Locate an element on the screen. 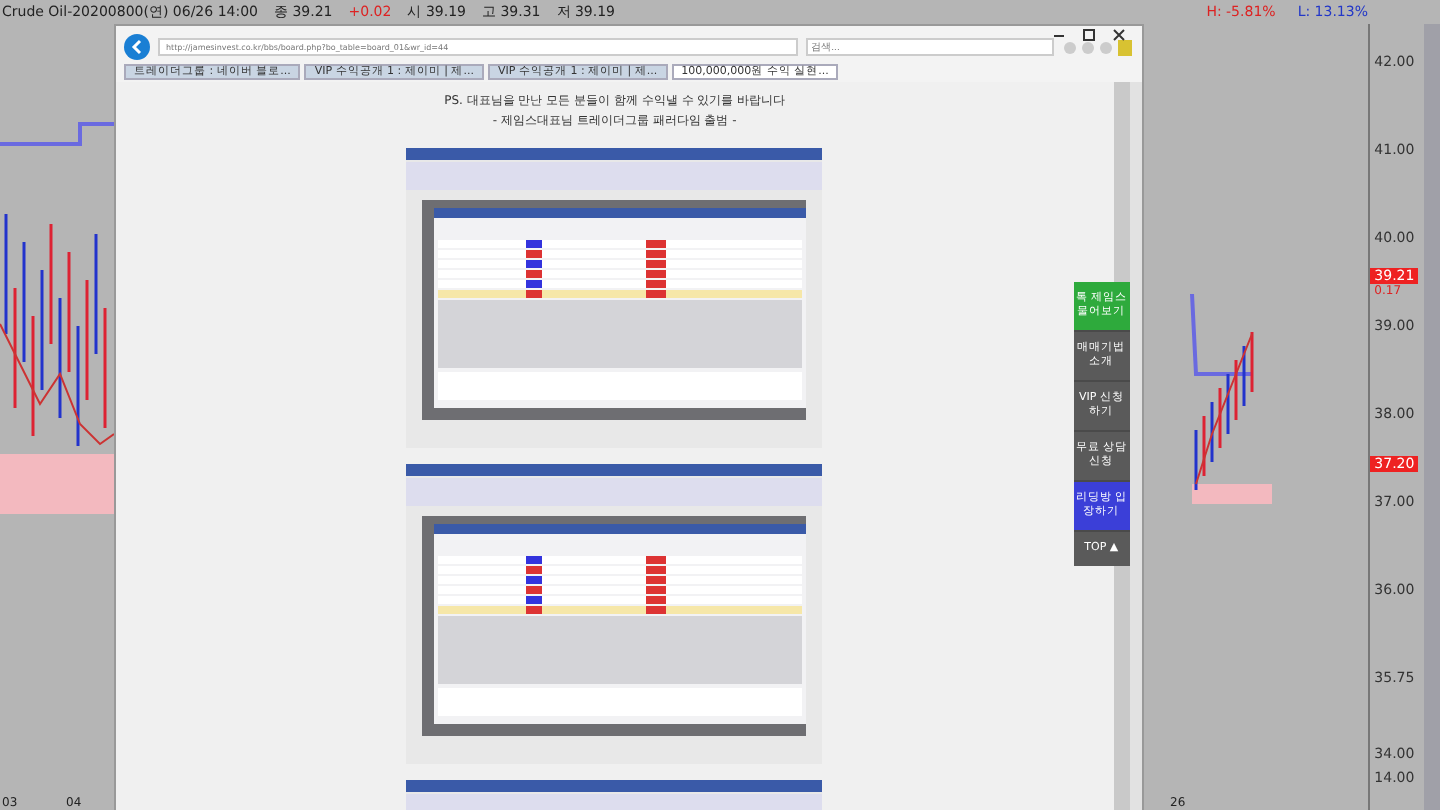 The image size is (1440, 810). moving-average-line is located at coordinates (57, 384).